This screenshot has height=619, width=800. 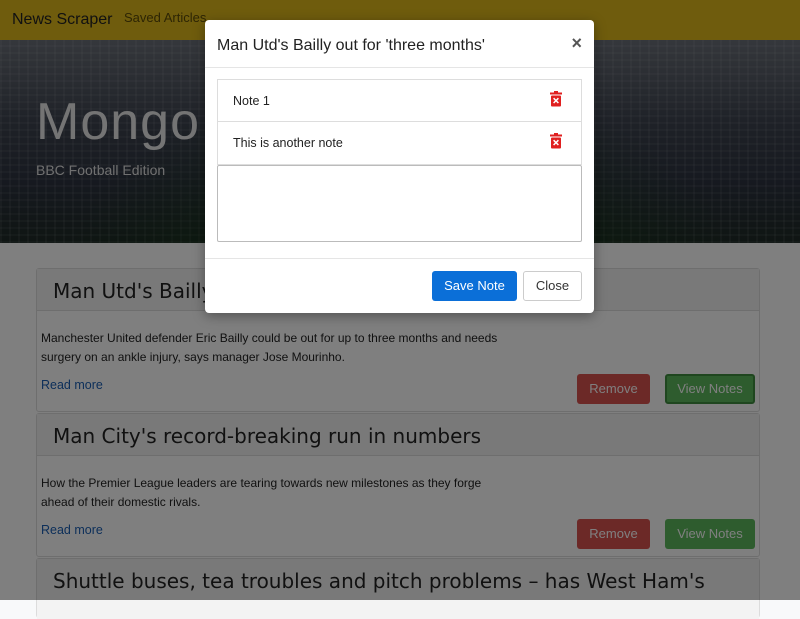 I want to click on list-item: This is another note, so click(x=399, y=143).